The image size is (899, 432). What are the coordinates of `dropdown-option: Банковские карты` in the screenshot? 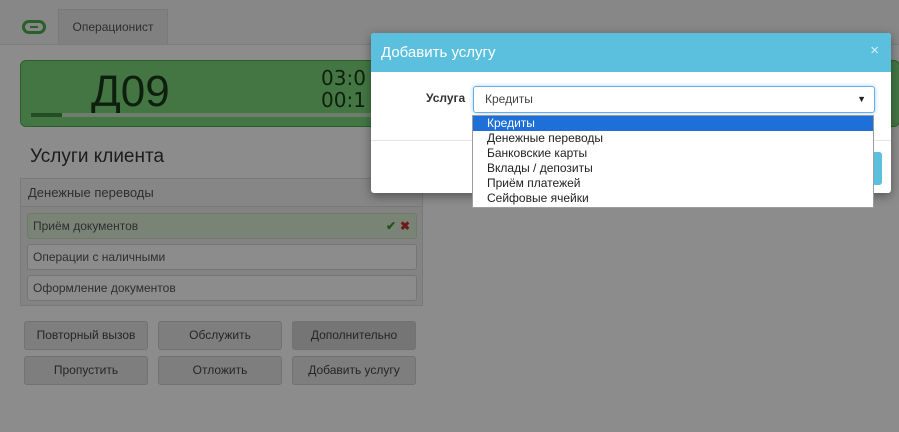 It's located at (673, 153).